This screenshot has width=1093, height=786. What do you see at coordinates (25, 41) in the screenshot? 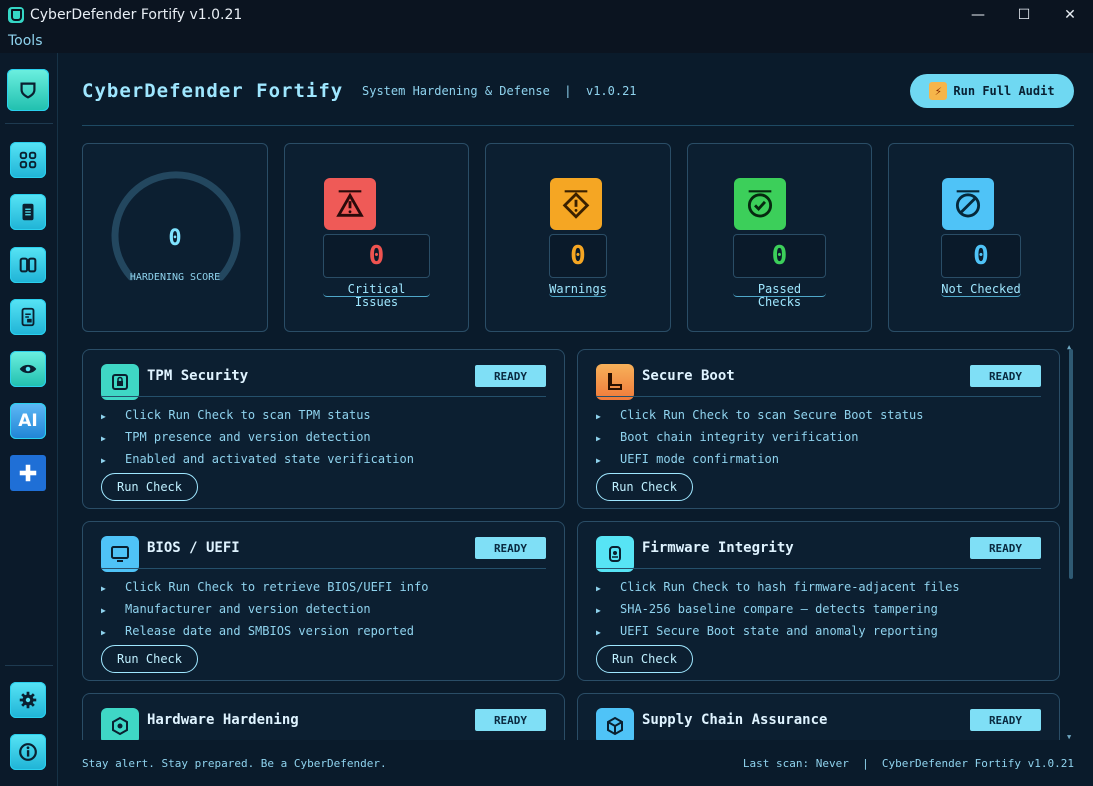
I see `menu-tools: Tools` at bounding box center [25, 41].